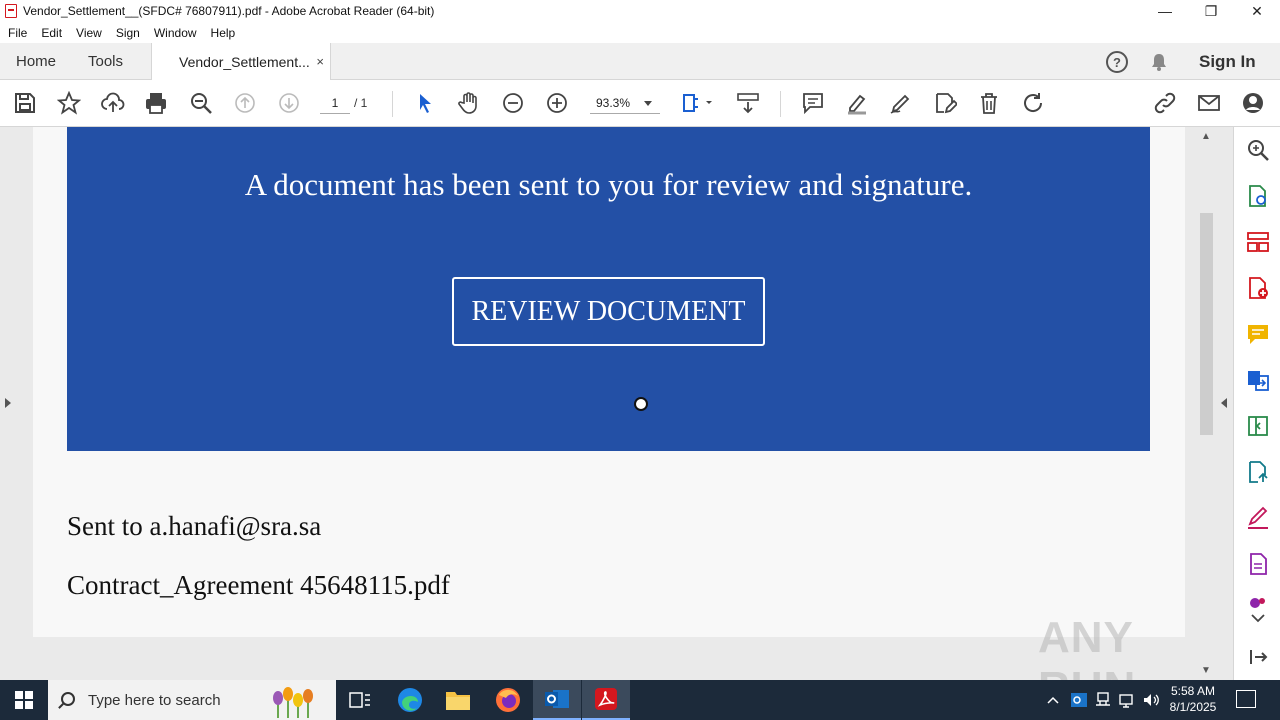 This screenshot has width=1280, height=720. Describe the element at coordinates (89, 33) in the screenshot. I see `menu-view: View` at that location.